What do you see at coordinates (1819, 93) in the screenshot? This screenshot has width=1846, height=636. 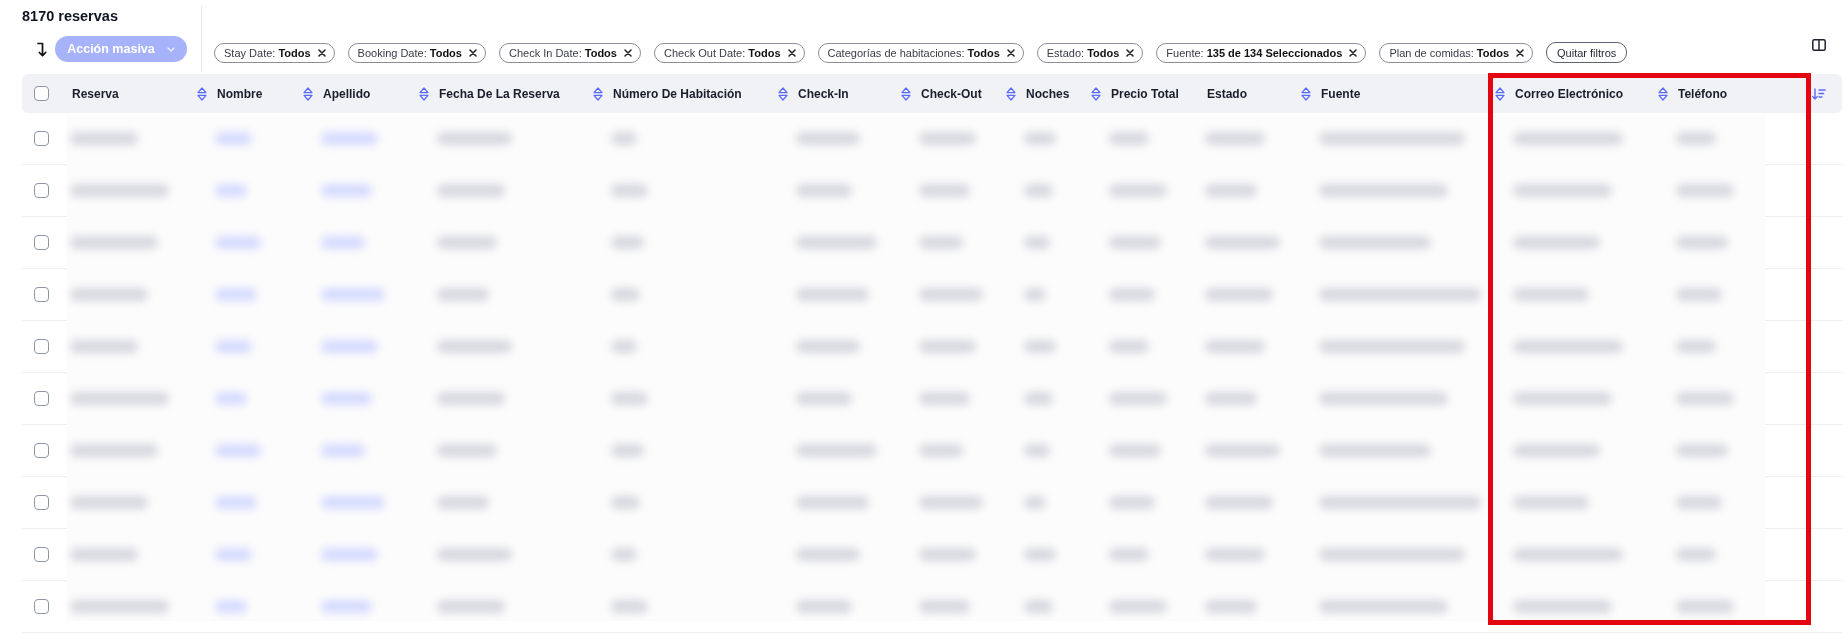 I see `sort-list-icon` at bounding box center [1819, 93].